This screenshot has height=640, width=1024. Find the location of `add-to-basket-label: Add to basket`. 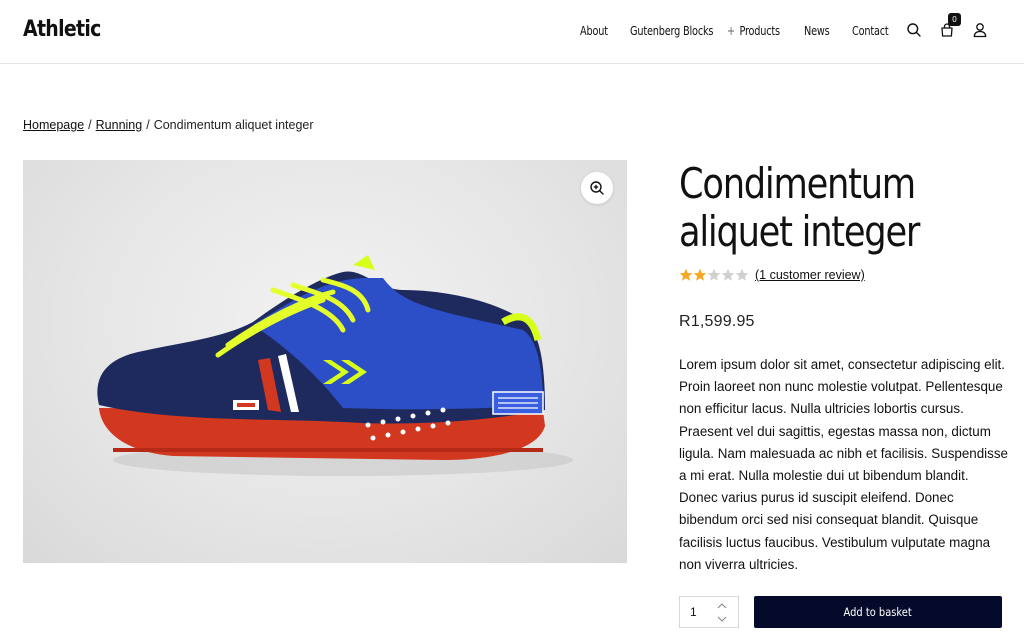

add-to-basket-label: Add to basket is located at coordinates (878, 612).